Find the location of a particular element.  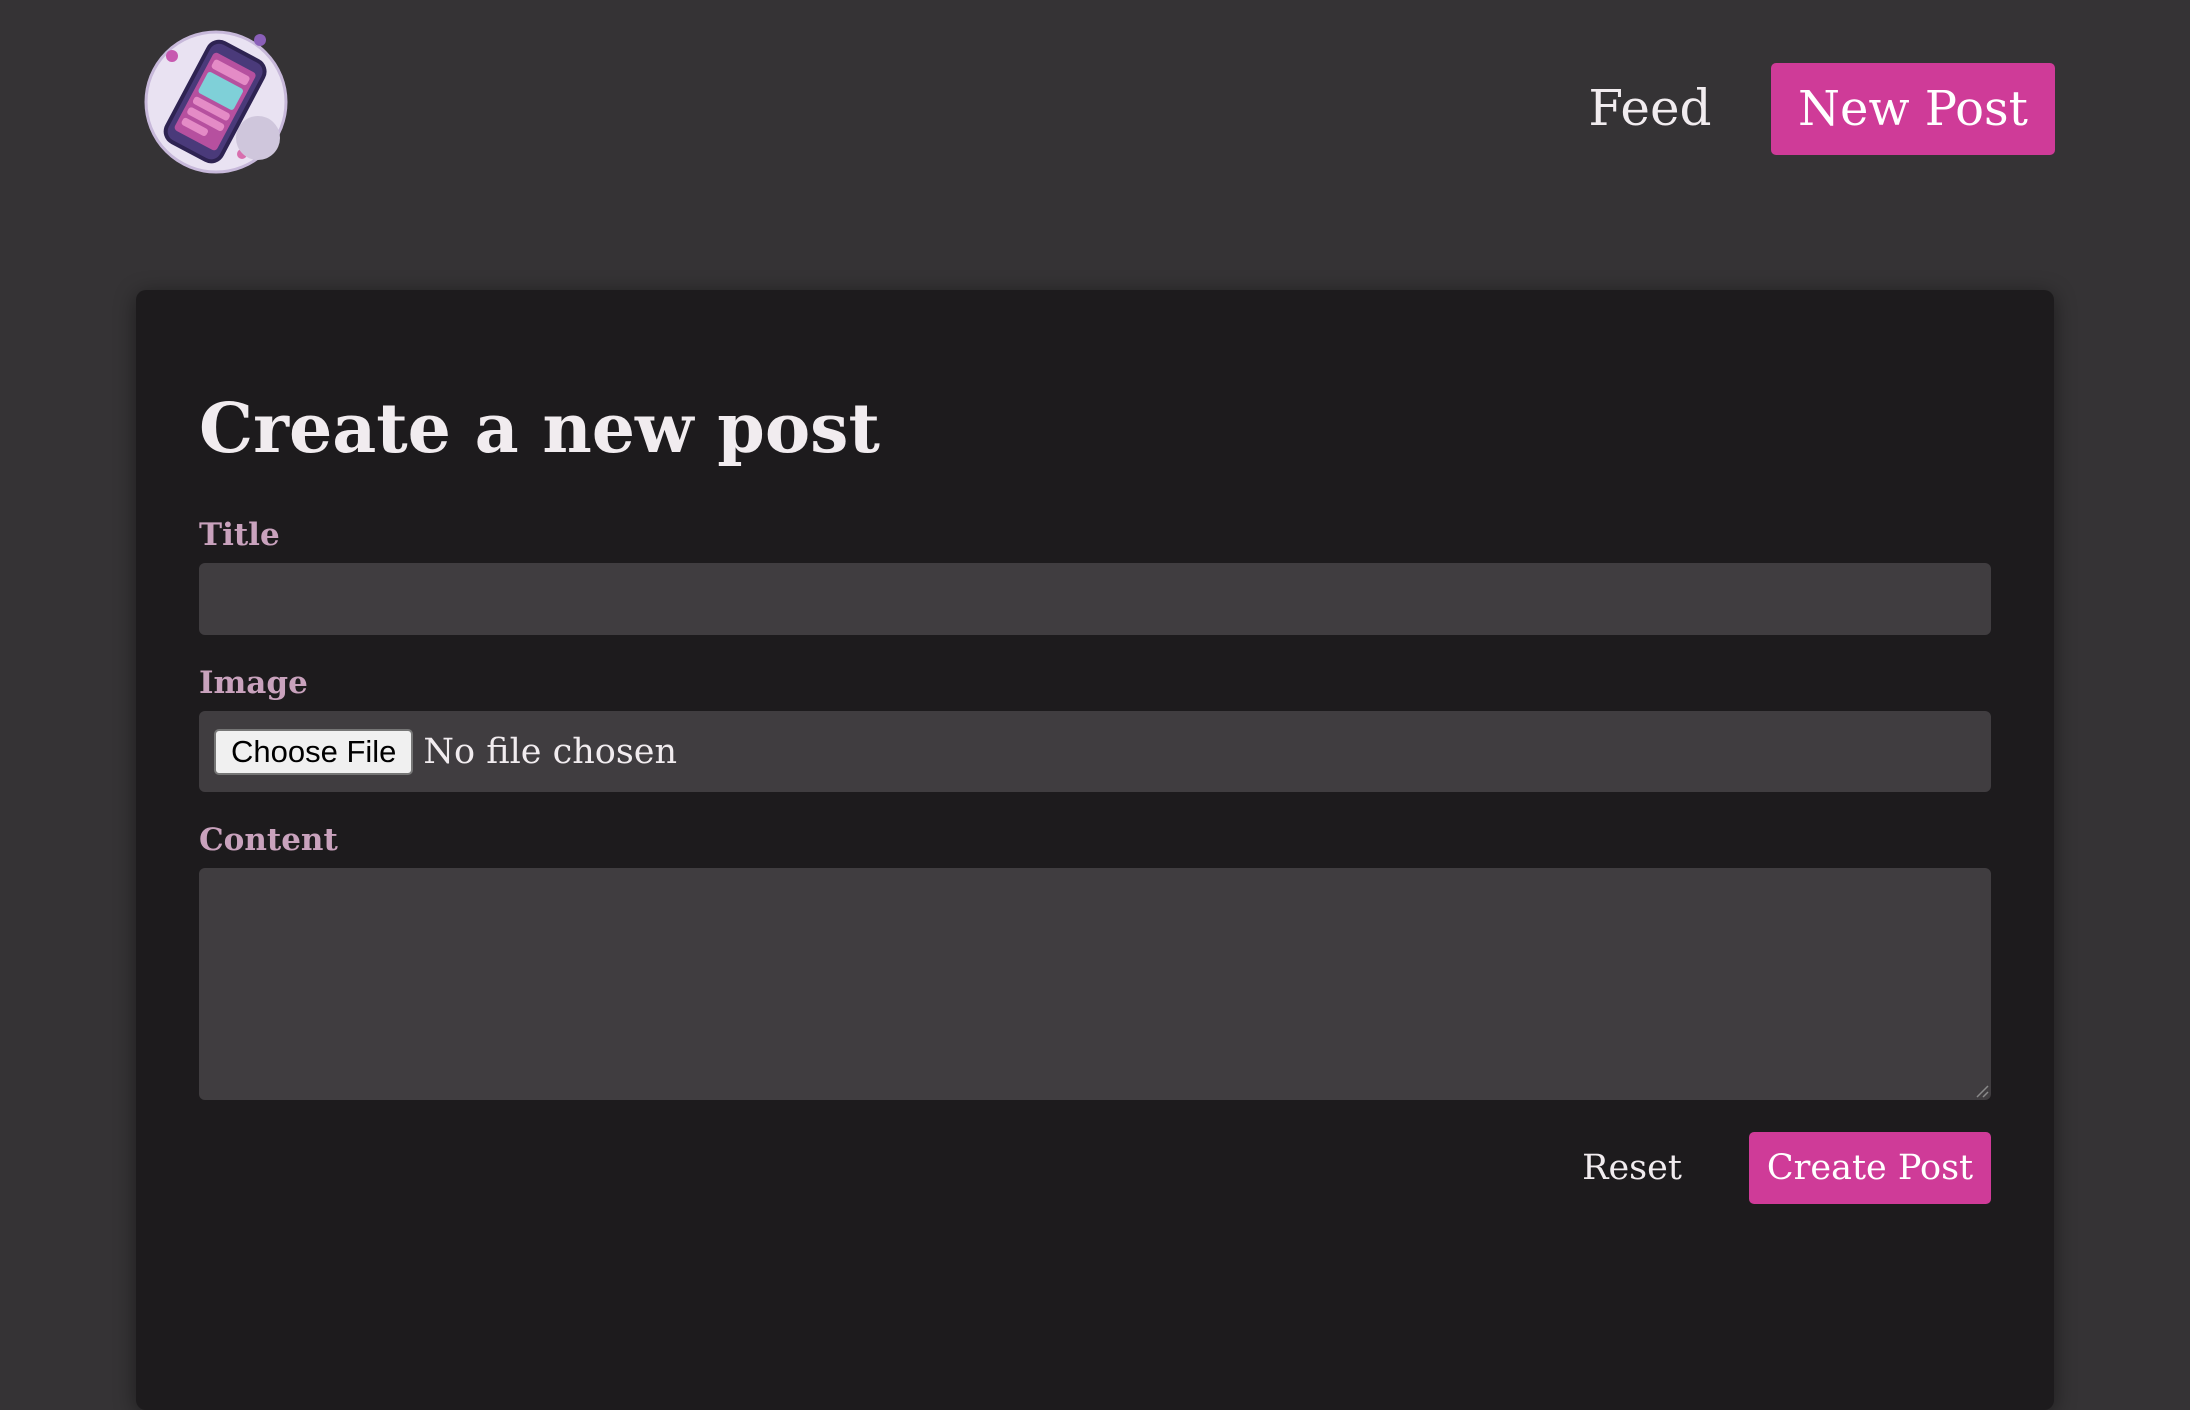

content-label: Content is located at coordinates (268, 840).